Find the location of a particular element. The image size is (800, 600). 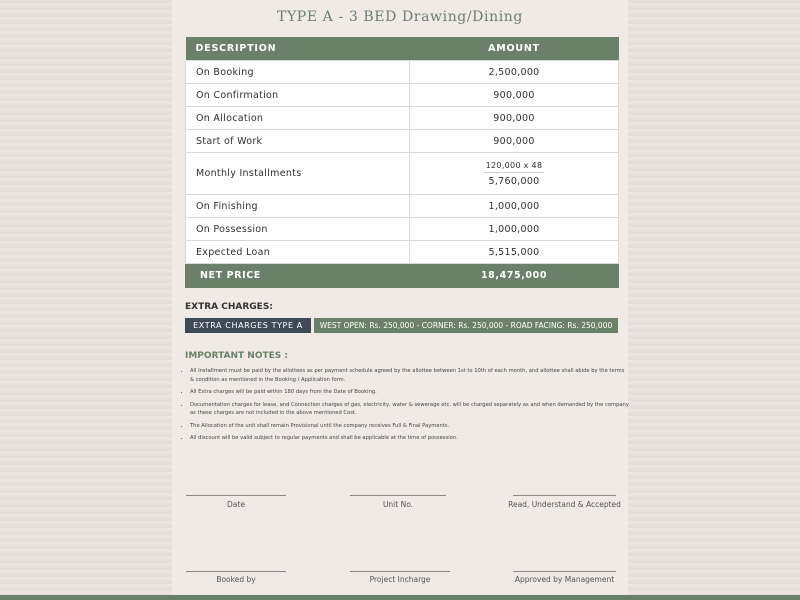

signature-line-project-incharge is located at coordinates (400, 571).